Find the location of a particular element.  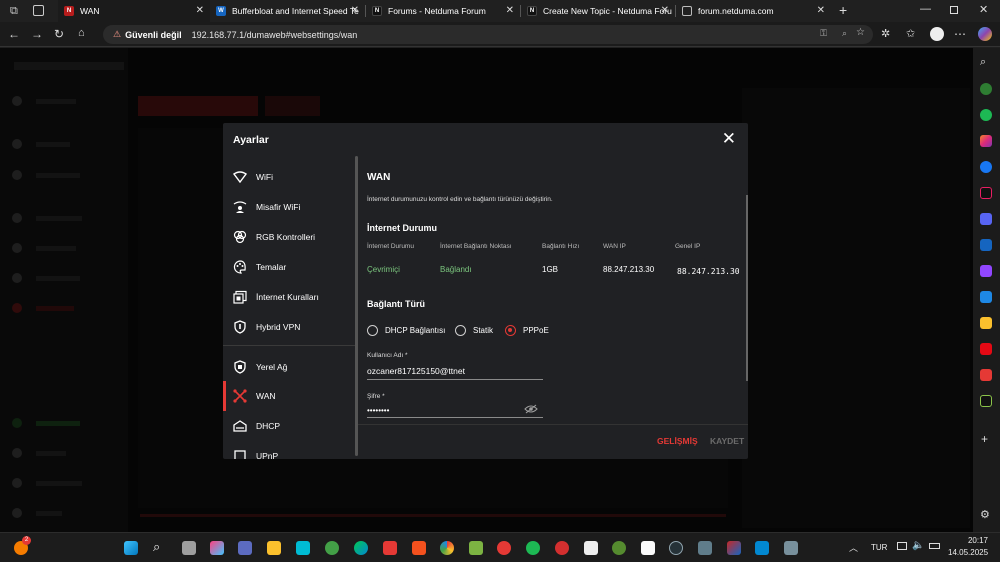

menu-item-guest-wifi: Misafir WiFi is located at coordinates (289, 207).